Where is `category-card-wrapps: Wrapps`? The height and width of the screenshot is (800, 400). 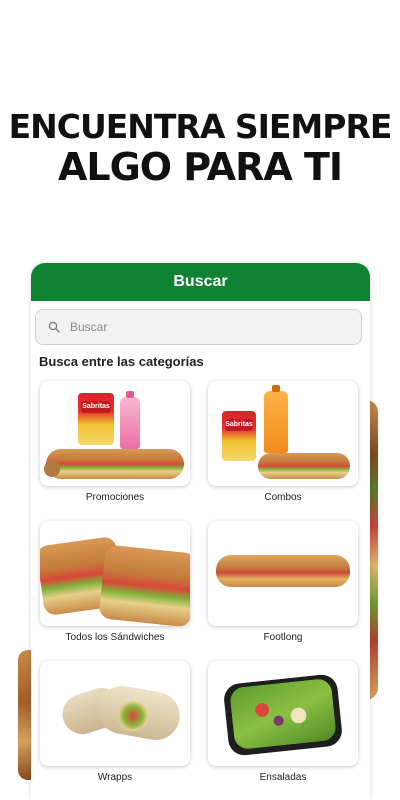
category-card-wrapps: Wrapps is located at coordinates (115, 722).